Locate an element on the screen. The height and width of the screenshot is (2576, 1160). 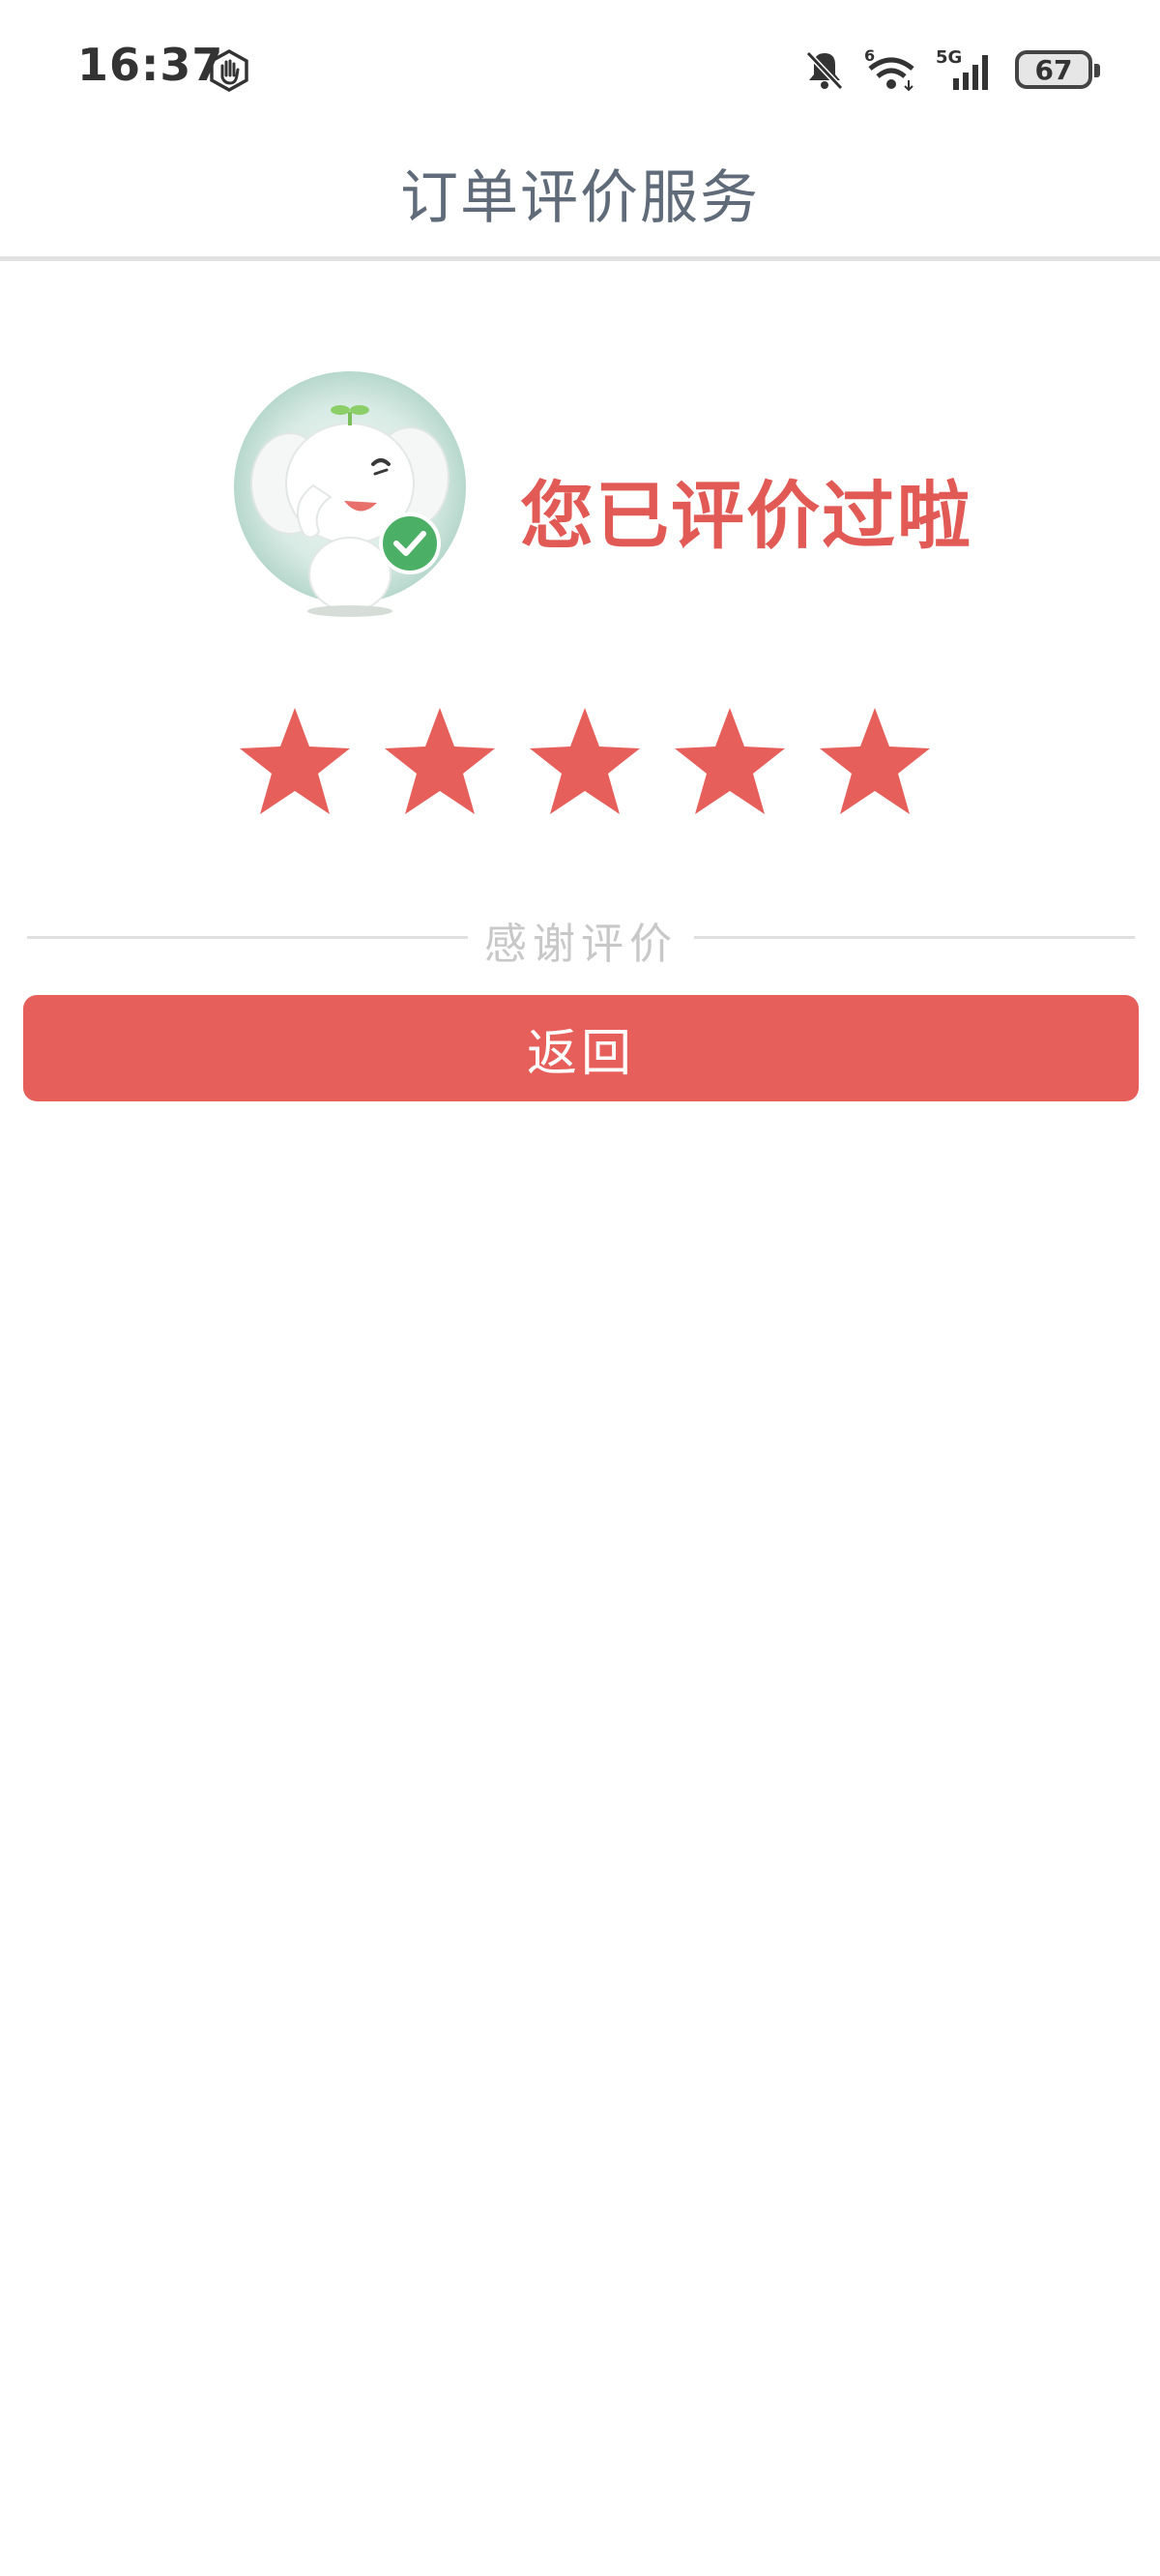
status-bar: 16:37 6 5G 67 is located at coordinates (580, 67).